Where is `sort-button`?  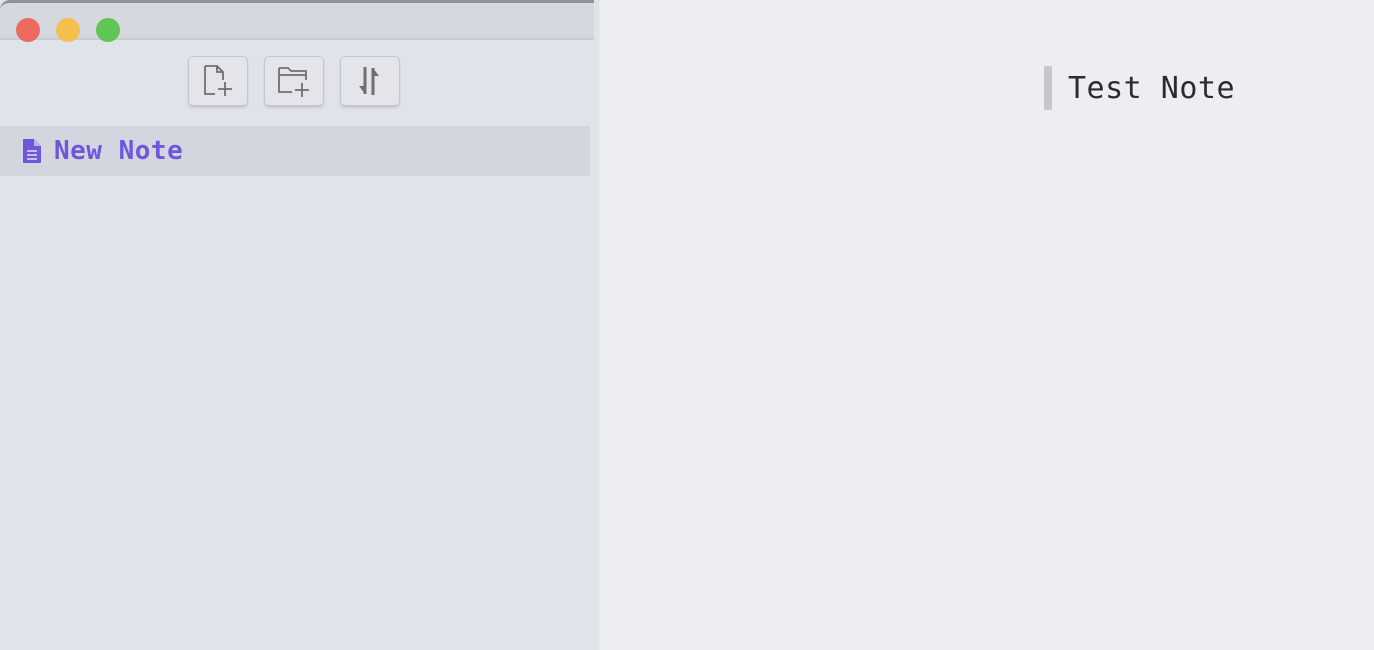
sort-button is located at coordinates (370, 81).